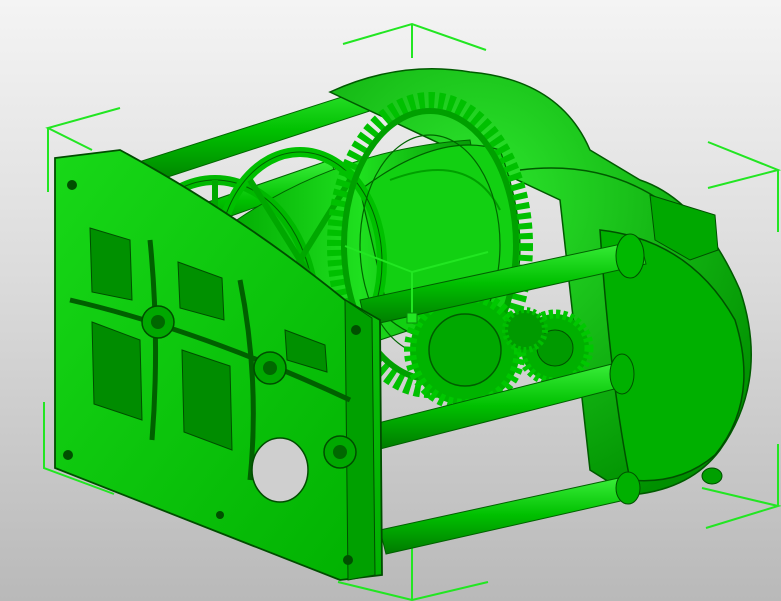 This screenshot has width=781, height=601. What do you see at coordinates (270, 368) in the screenshot?
I see `bolt-boss-middle` at bounding box center [270, 368].